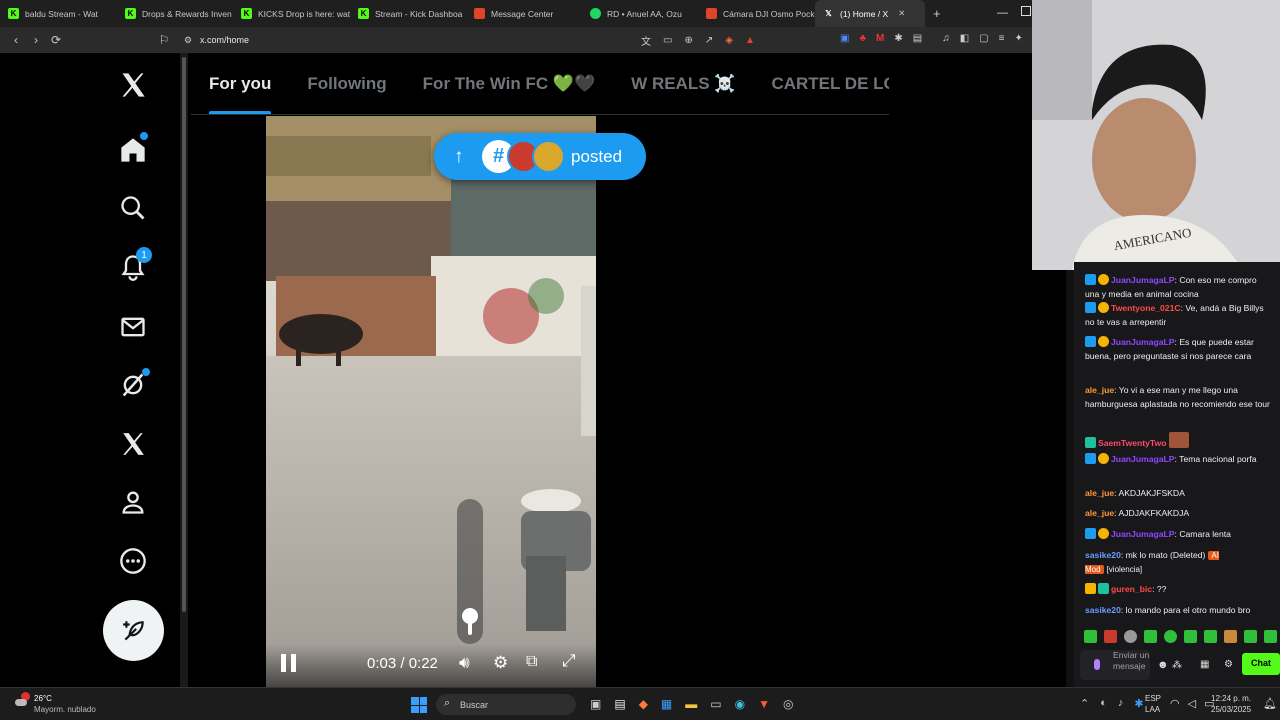 The height and width of the screenshot is (720, 1280). Describe the element at coordinates (346, 83) in the screenshot. I see `tab-following: Following` at that location.